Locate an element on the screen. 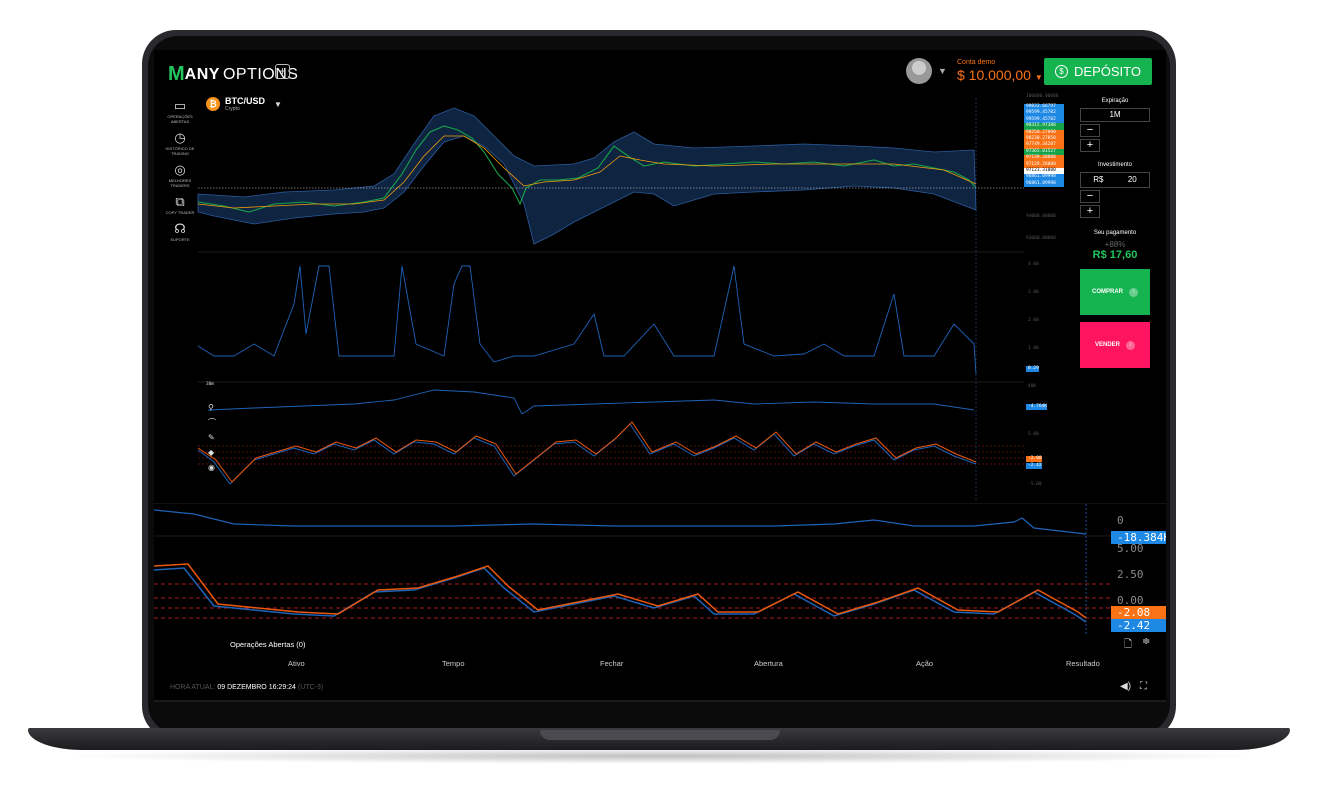  pin-tool-icon: ⚲ is located at coordinates (212, 407).